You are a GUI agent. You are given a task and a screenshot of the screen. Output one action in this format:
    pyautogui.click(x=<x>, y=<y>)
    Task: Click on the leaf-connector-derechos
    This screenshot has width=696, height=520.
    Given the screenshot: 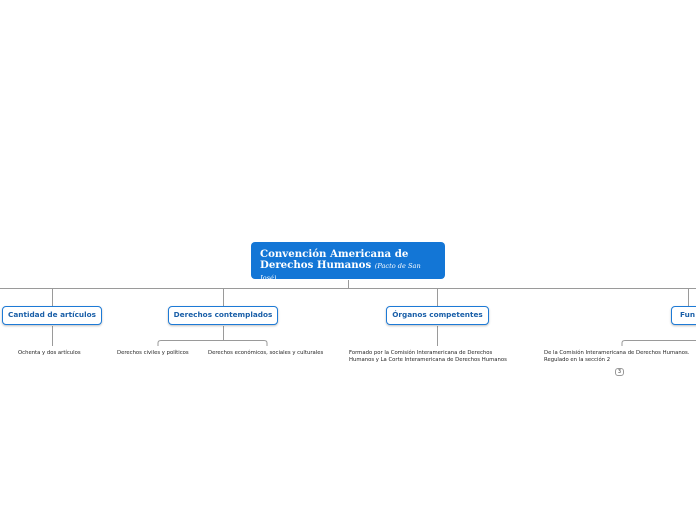 What is the action you would take?
    pyautogui.click(x=212, y=336)
    